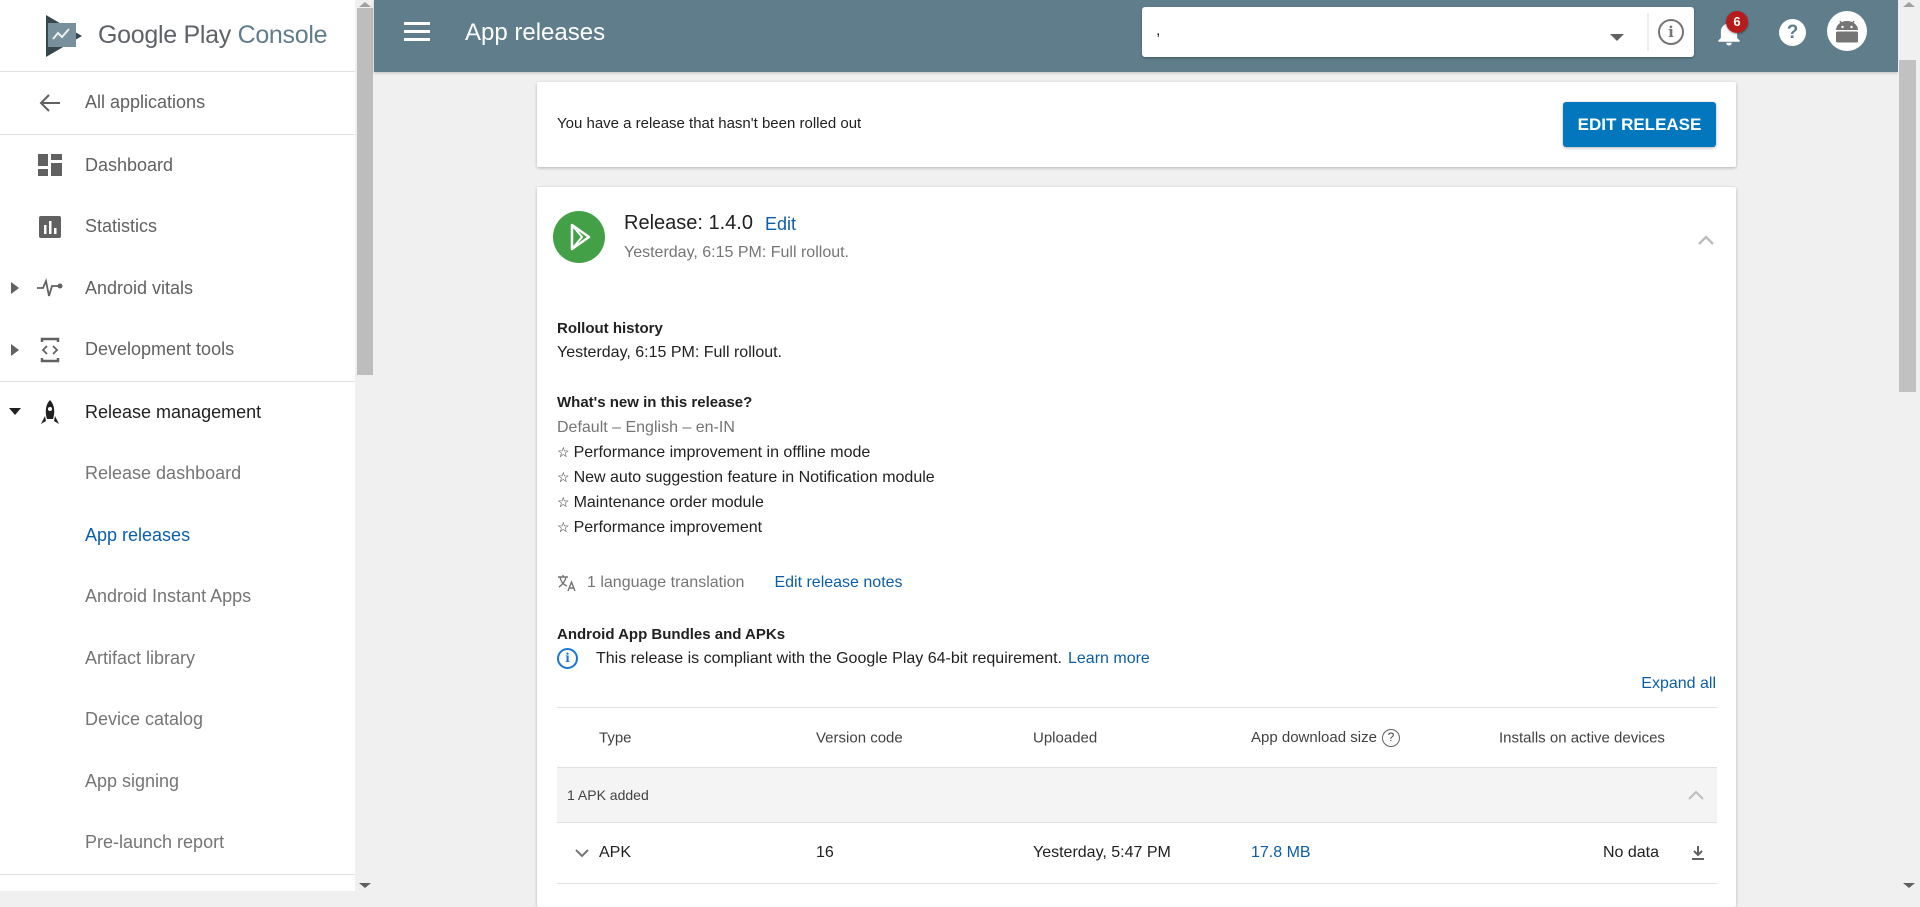 The image size is (1920, 907). Describe the element at coordinates (145, 102) in the screenshot. I see `nav-all-applications-label: All applications` at that location.